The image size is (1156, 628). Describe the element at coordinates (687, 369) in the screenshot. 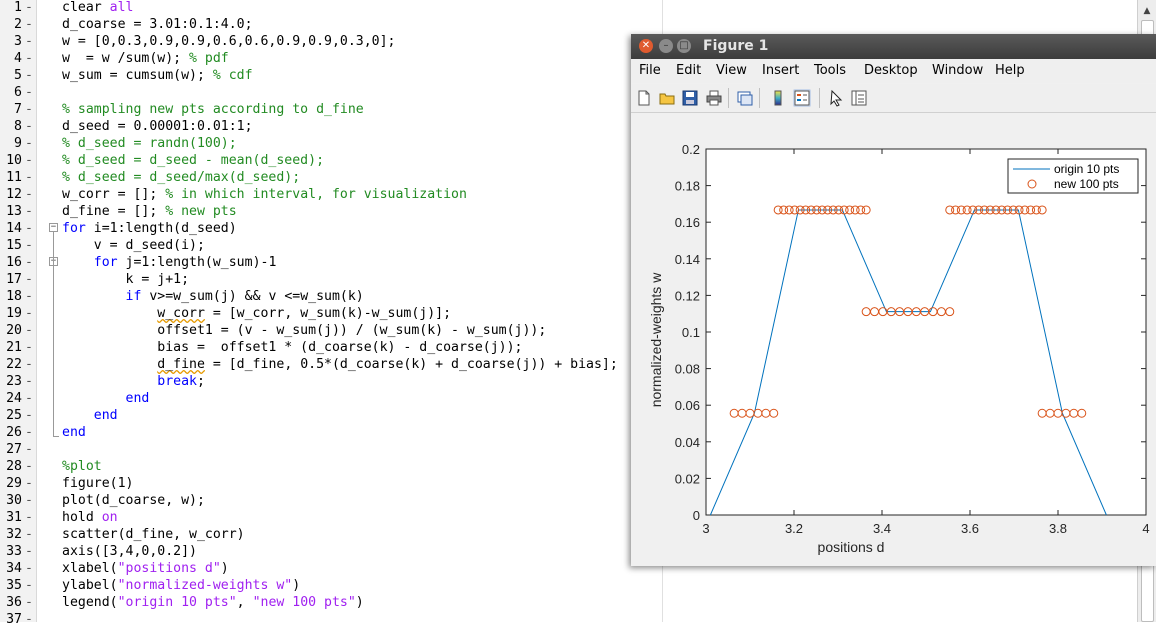

I see `y-tick-label: 0.08` at that location.